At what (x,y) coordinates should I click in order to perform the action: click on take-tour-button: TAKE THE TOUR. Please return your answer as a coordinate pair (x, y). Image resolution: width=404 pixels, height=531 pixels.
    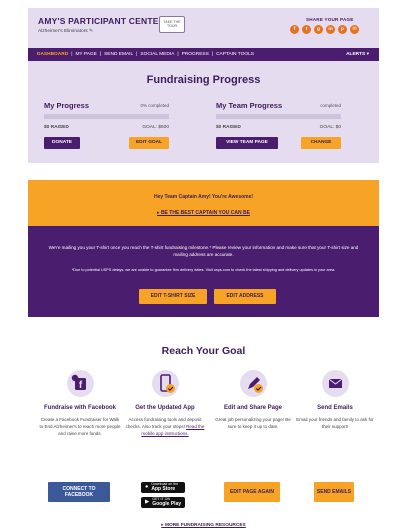
    Looking at the image, I should click on (172, 24).